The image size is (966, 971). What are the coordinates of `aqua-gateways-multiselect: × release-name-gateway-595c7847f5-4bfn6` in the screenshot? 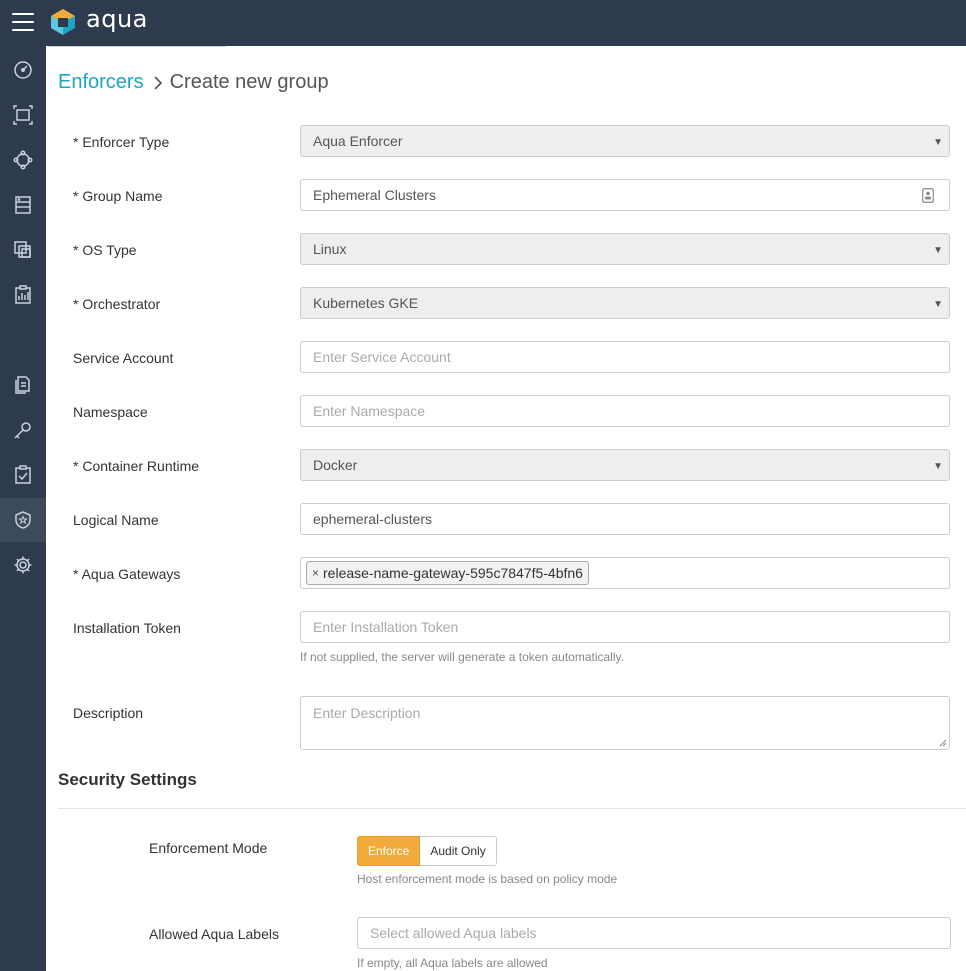 It's located at (625, 573).